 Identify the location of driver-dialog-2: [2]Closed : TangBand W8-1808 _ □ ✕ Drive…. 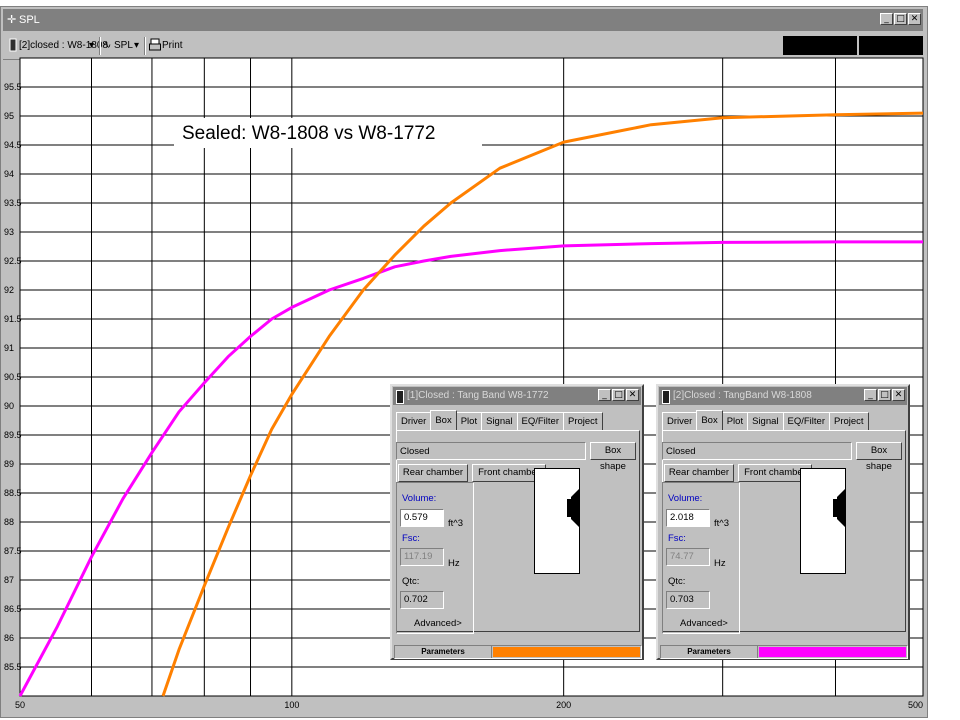
(783, 522).